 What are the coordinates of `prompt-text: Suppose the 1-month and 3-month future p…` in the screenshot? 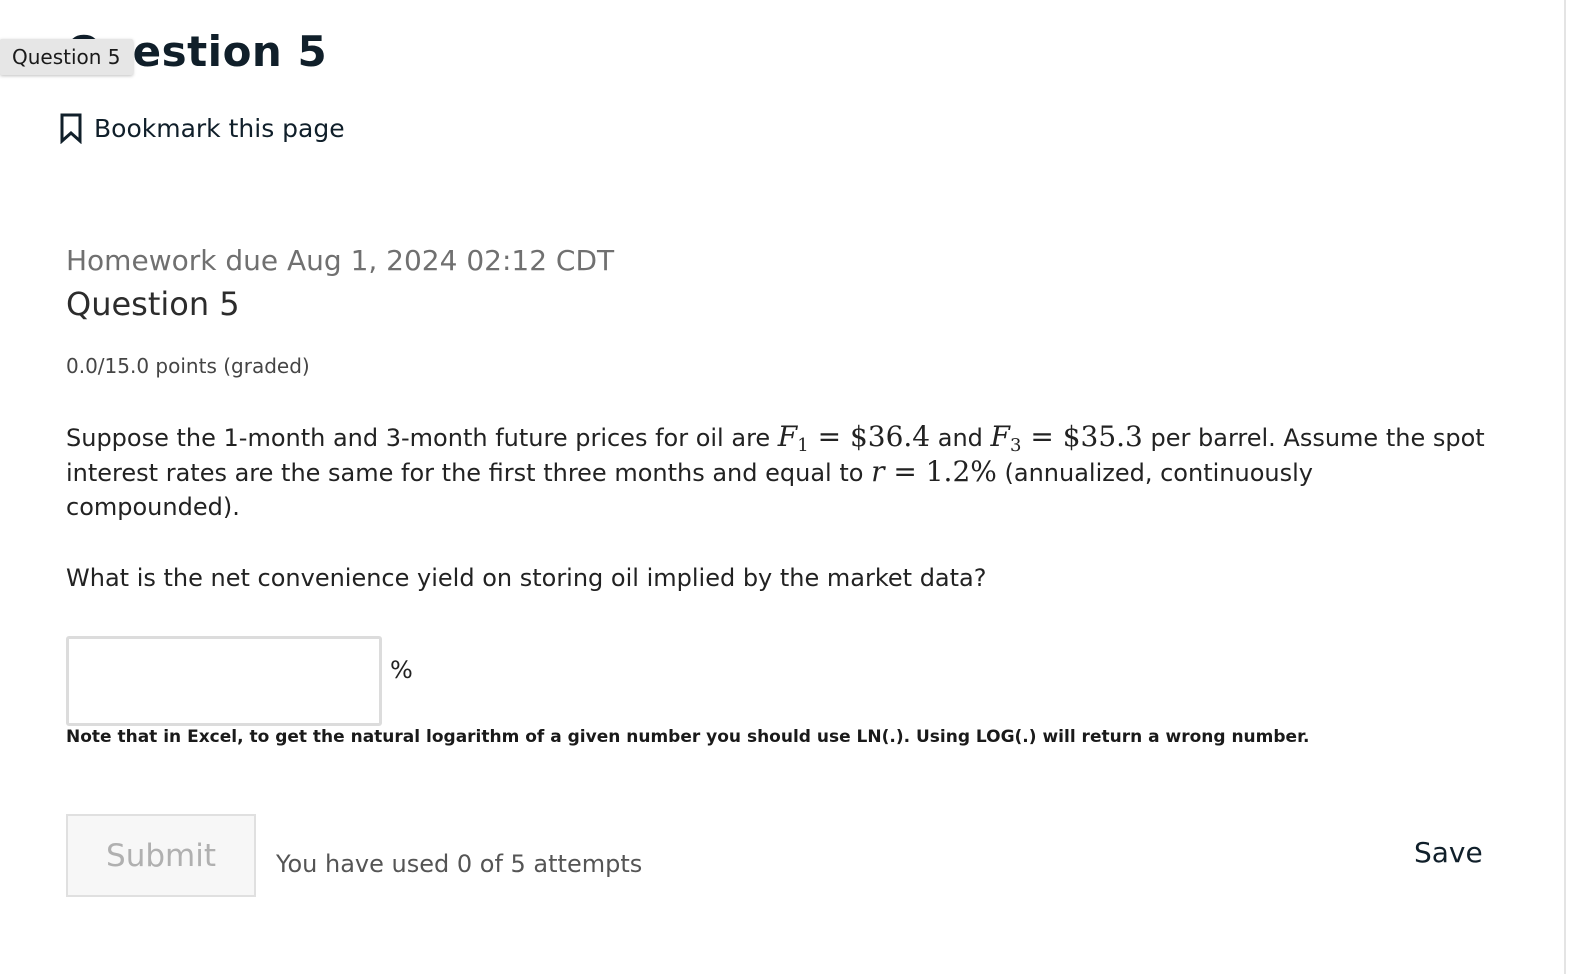 It's located at (422, 438).